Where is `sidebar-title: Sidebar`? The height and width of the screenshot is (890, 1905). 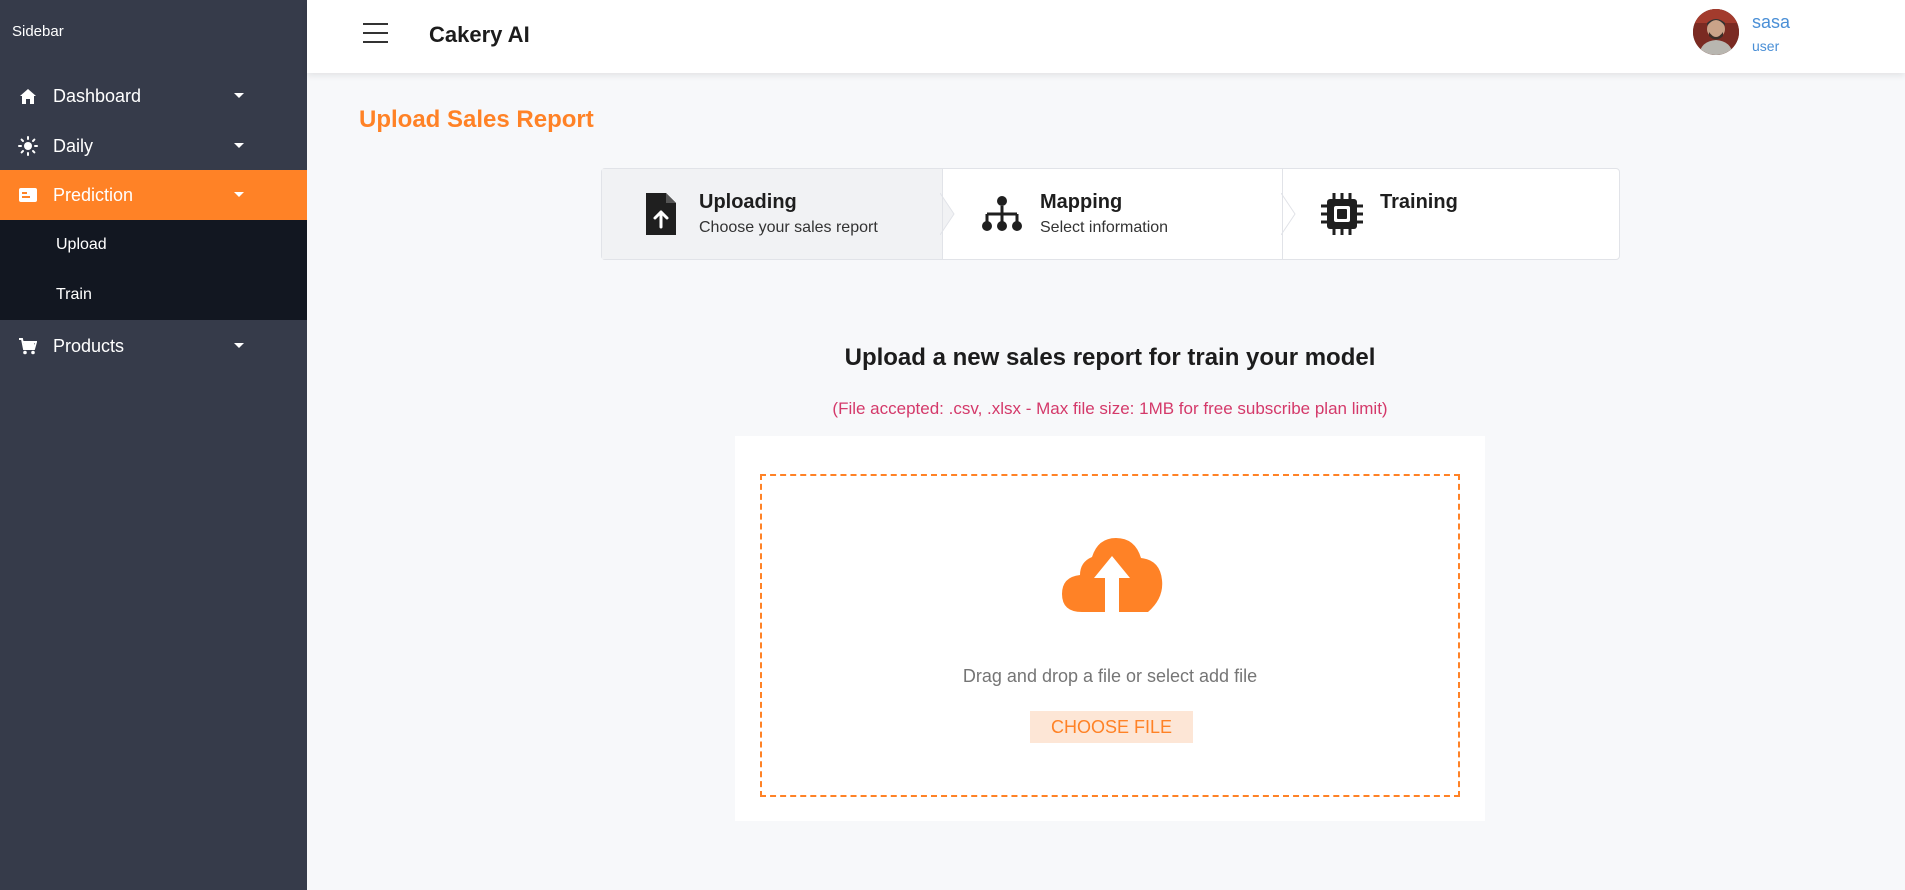 sidebar-title: Sidebar is located at coordinates (38, 31).